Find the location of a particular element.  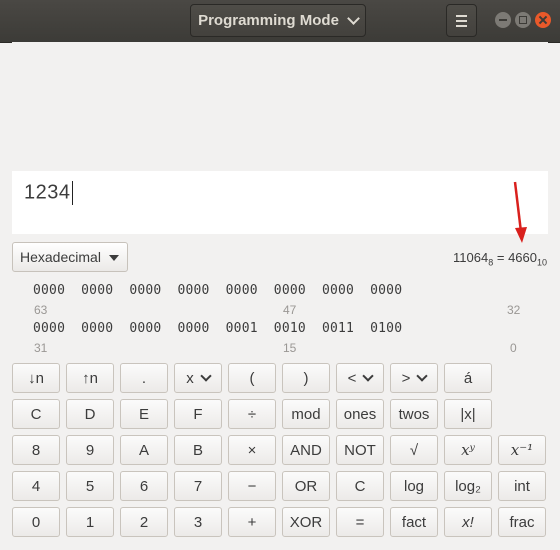

maximize-button is located at coordinates (523, 20).